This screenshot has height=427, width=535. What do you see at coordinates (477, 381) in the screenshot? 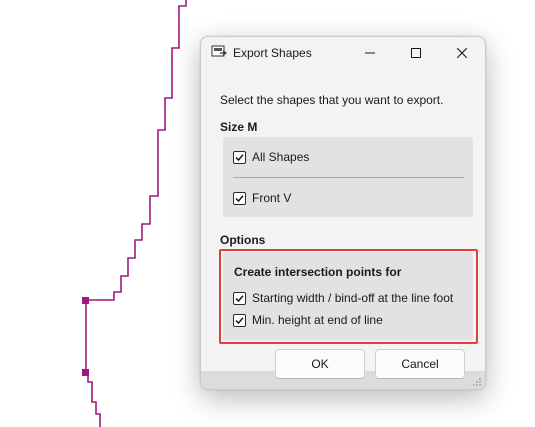
I see `resize-grip-icon` at bounding box center [477, 381].